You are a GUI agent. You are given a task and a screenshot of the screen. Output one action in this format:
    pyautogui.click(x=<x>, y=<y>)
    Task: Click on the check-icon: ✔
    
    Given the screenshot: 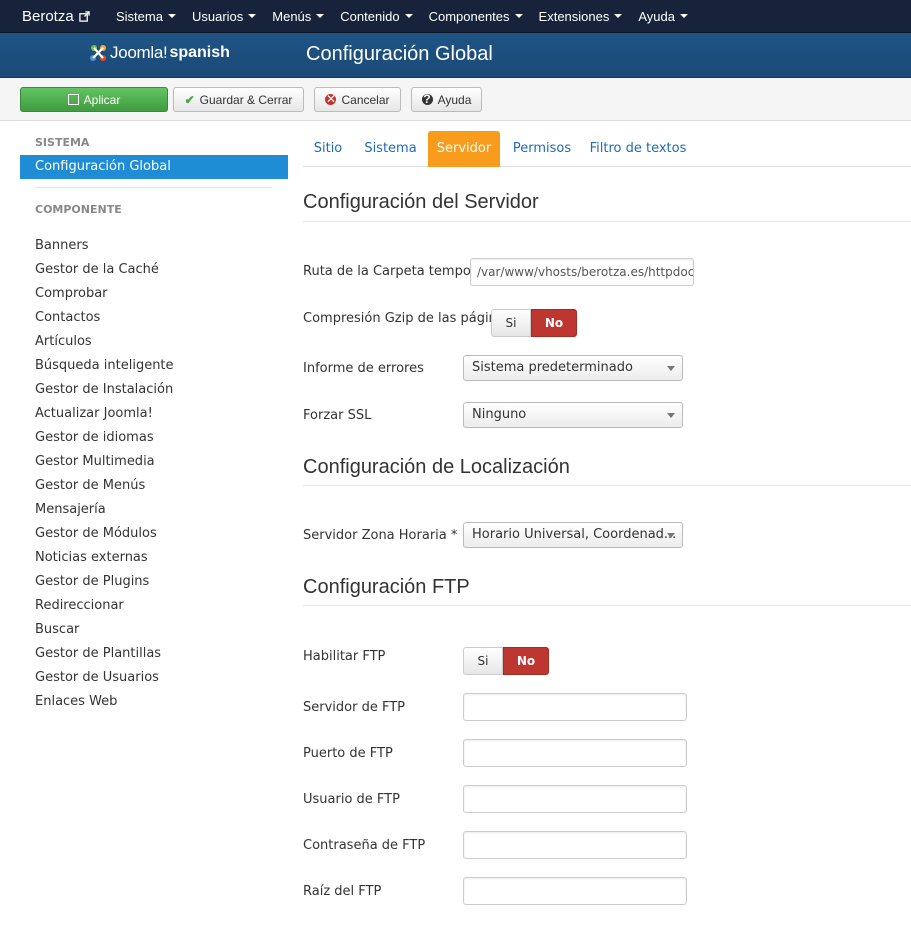 What is the action you would take?
    pyautogui.click(x=189, y=99)
    